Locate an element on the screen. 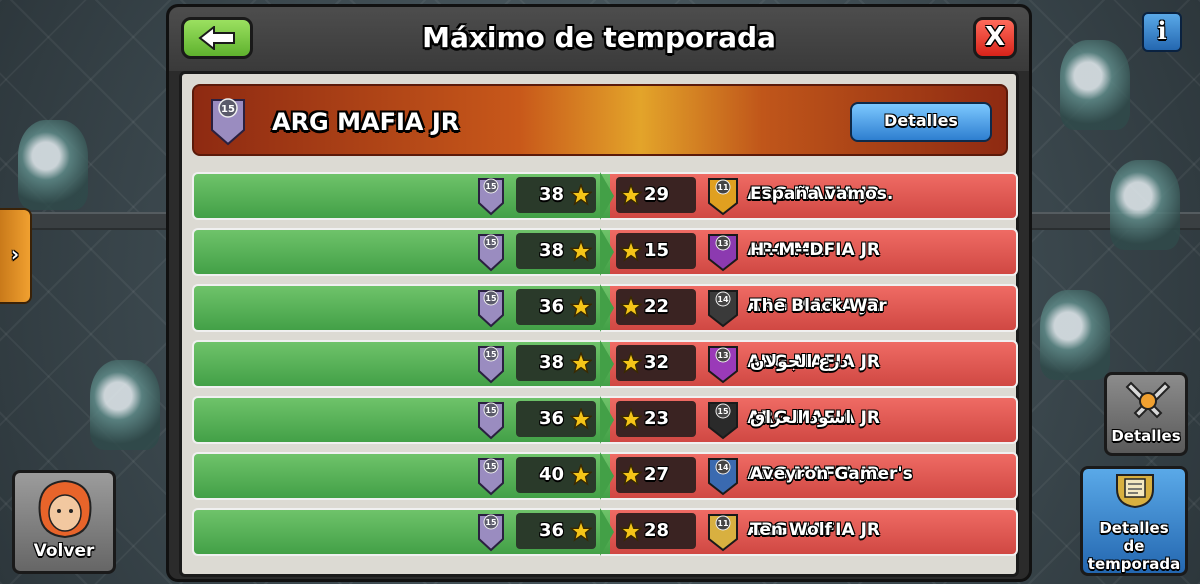 This screenshot has width=1200, height=584. enemy-stars-value: 22 is located at coordinates (657, 306).